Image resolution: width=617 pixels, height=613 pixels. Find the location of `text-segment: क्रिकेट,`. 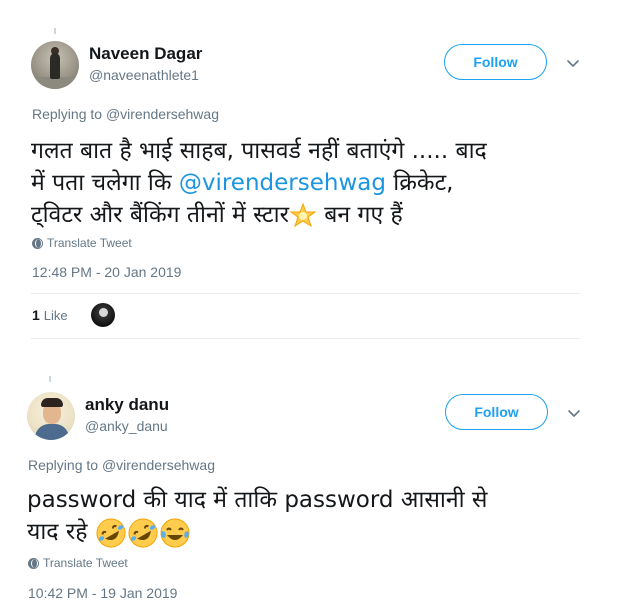

text-segment: क्रिकेट, is located at coordinates (419, 183).